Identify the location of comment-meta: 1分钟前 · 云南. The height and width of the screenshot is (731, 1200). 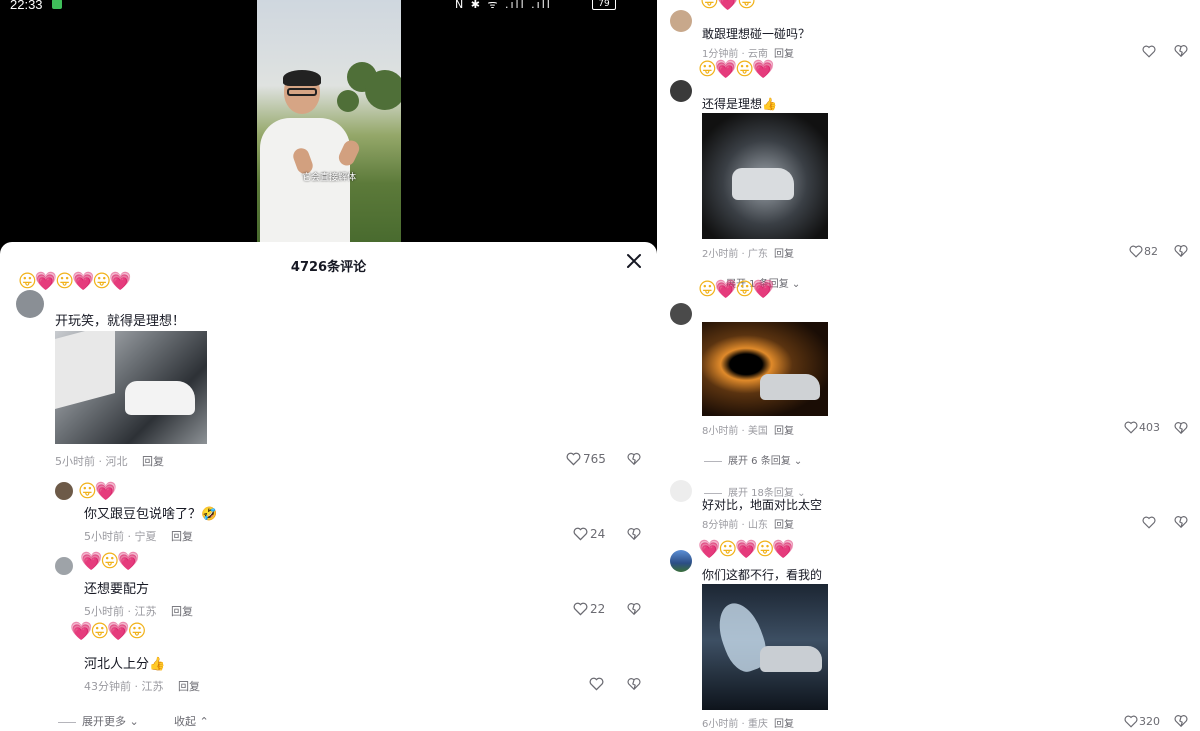
(735, 54).